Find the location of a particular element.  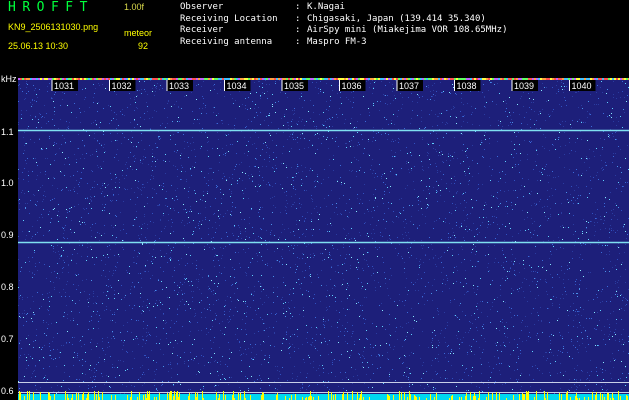

minute-label: 1032 is located at coordinates (122, 86).